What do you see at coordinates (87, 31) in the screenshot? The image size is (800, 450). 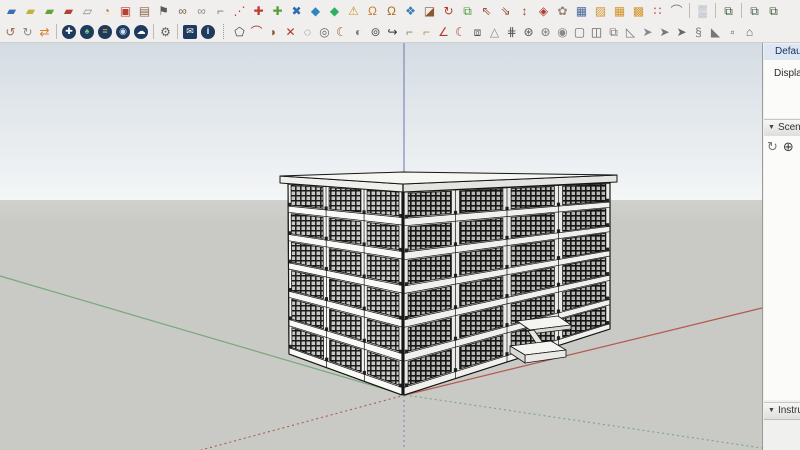 I see `circle-tree-icon: ♠` at bounding box center [87, 31].